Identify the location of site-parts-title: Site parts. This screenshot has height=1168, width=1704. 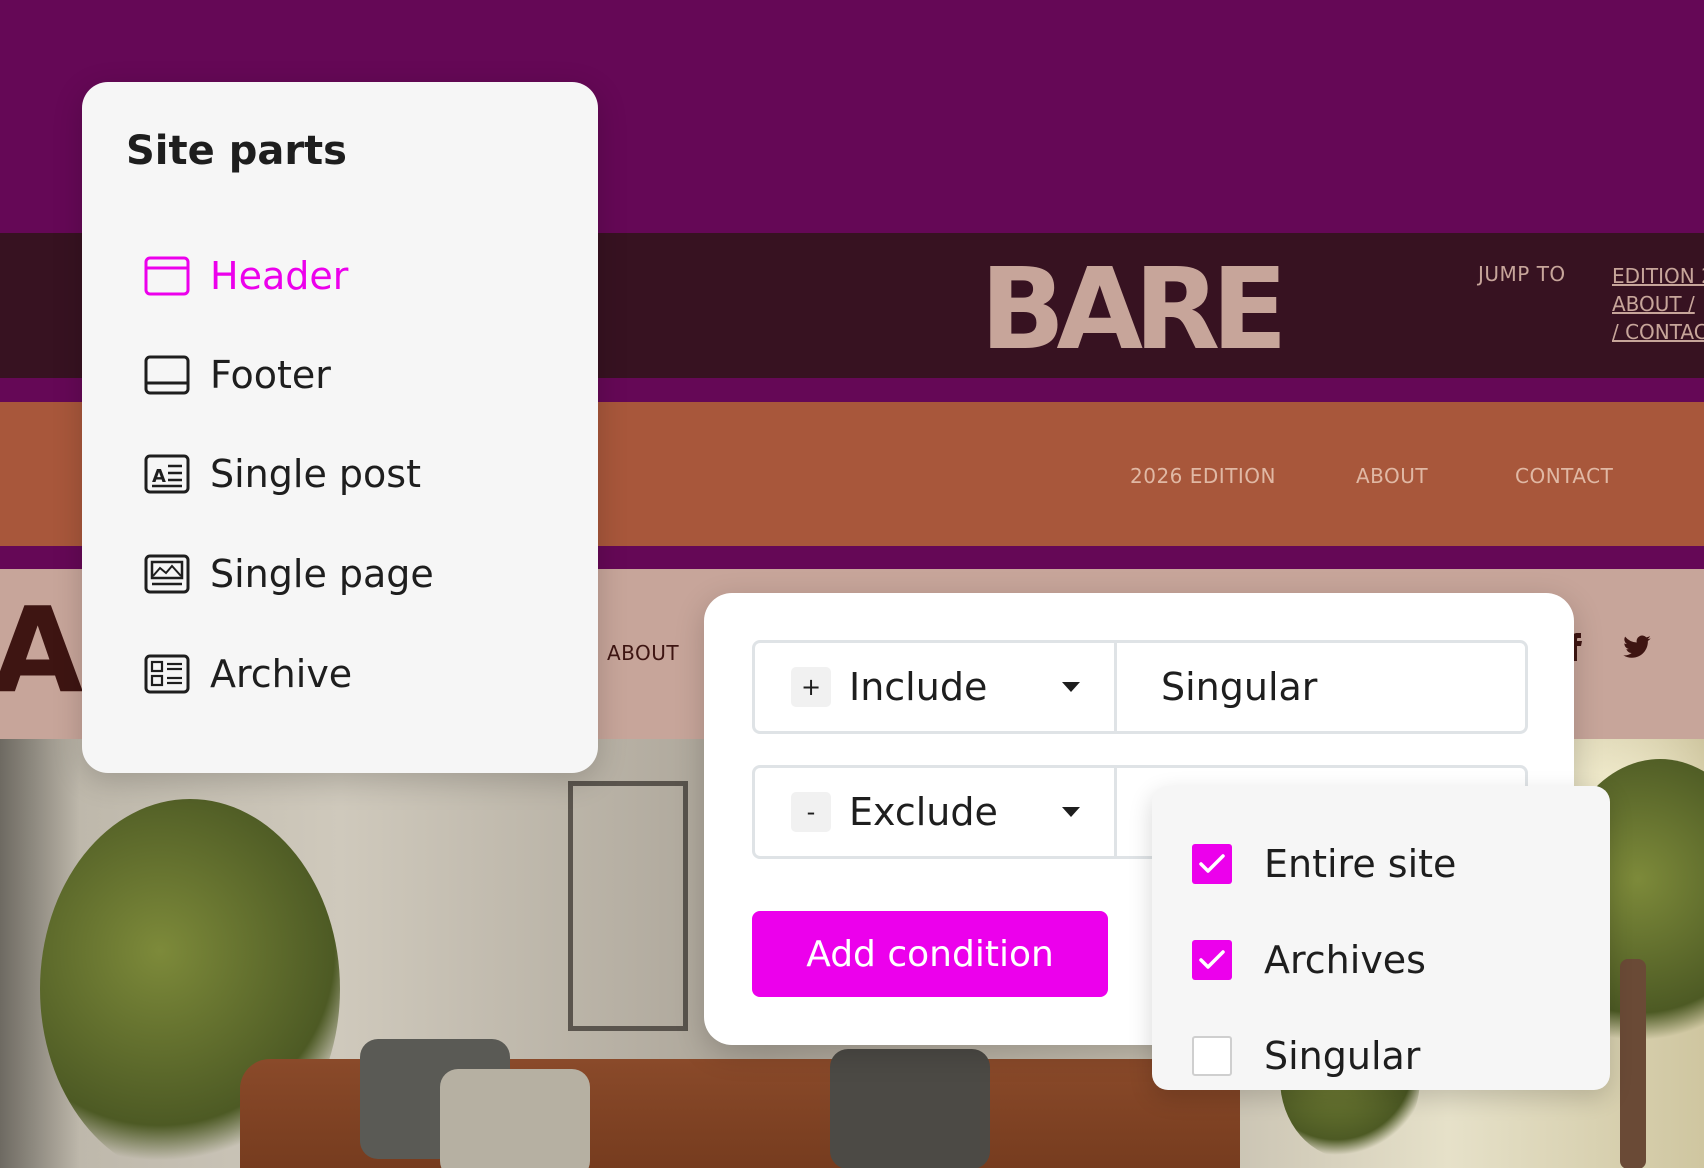
(236, 151).